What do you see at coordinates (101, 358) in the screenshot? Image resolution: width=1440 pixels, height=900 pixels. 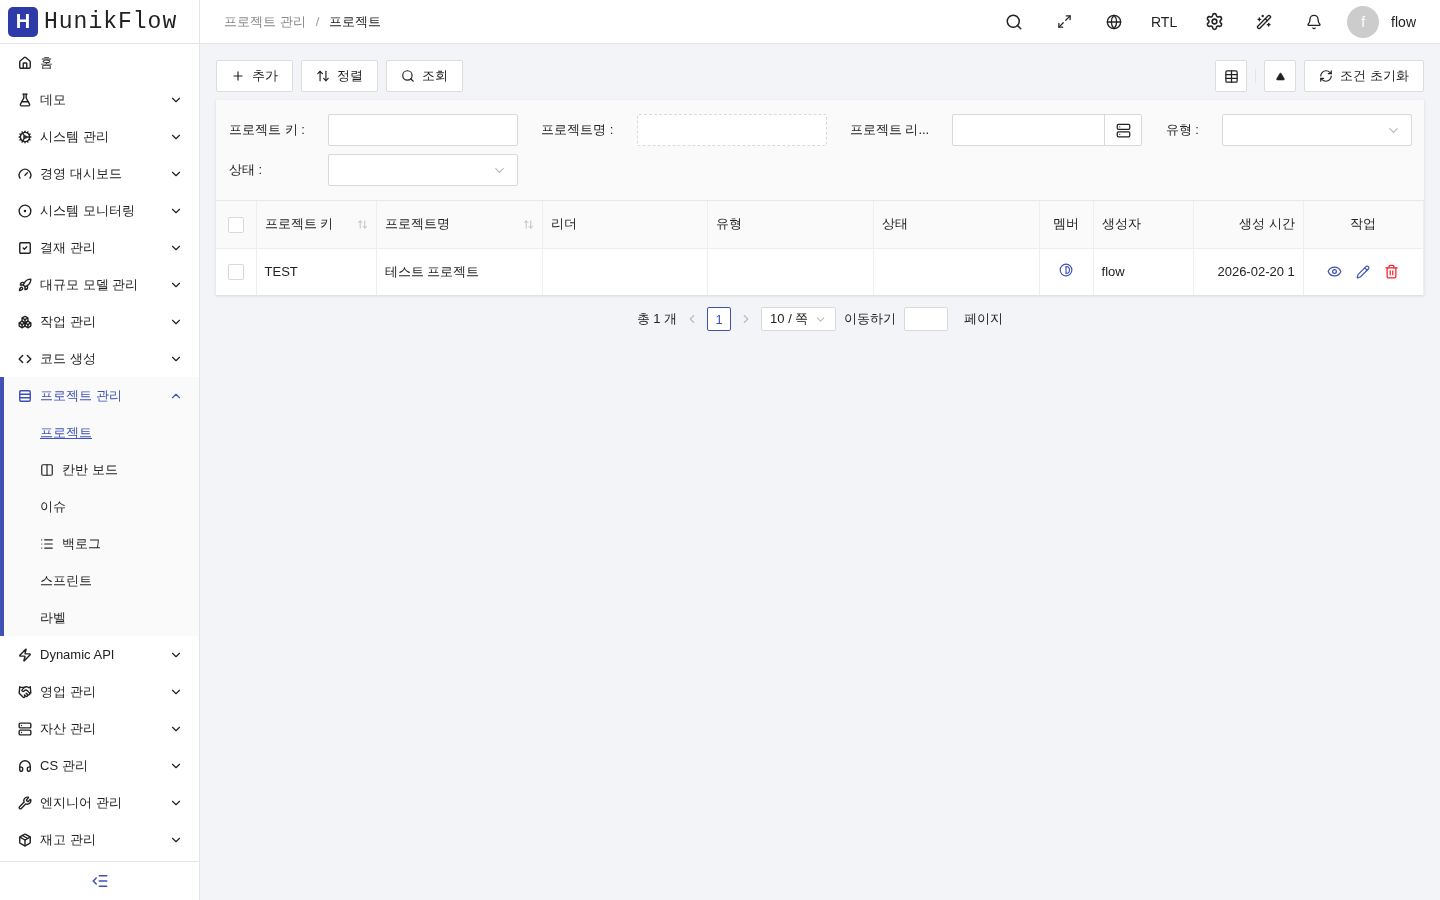 I see `sidebar-item: 코드 생성` at bounding box center [101, 358].